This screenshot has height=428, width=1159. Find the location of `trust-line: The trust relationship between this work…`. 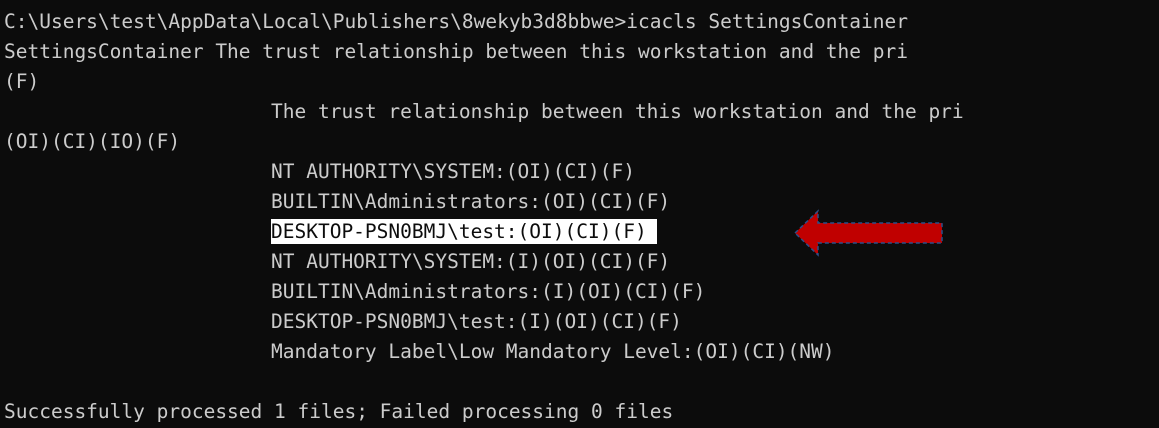

trust-line: The trust relationship between this work… is located at coordinates (581, 112).